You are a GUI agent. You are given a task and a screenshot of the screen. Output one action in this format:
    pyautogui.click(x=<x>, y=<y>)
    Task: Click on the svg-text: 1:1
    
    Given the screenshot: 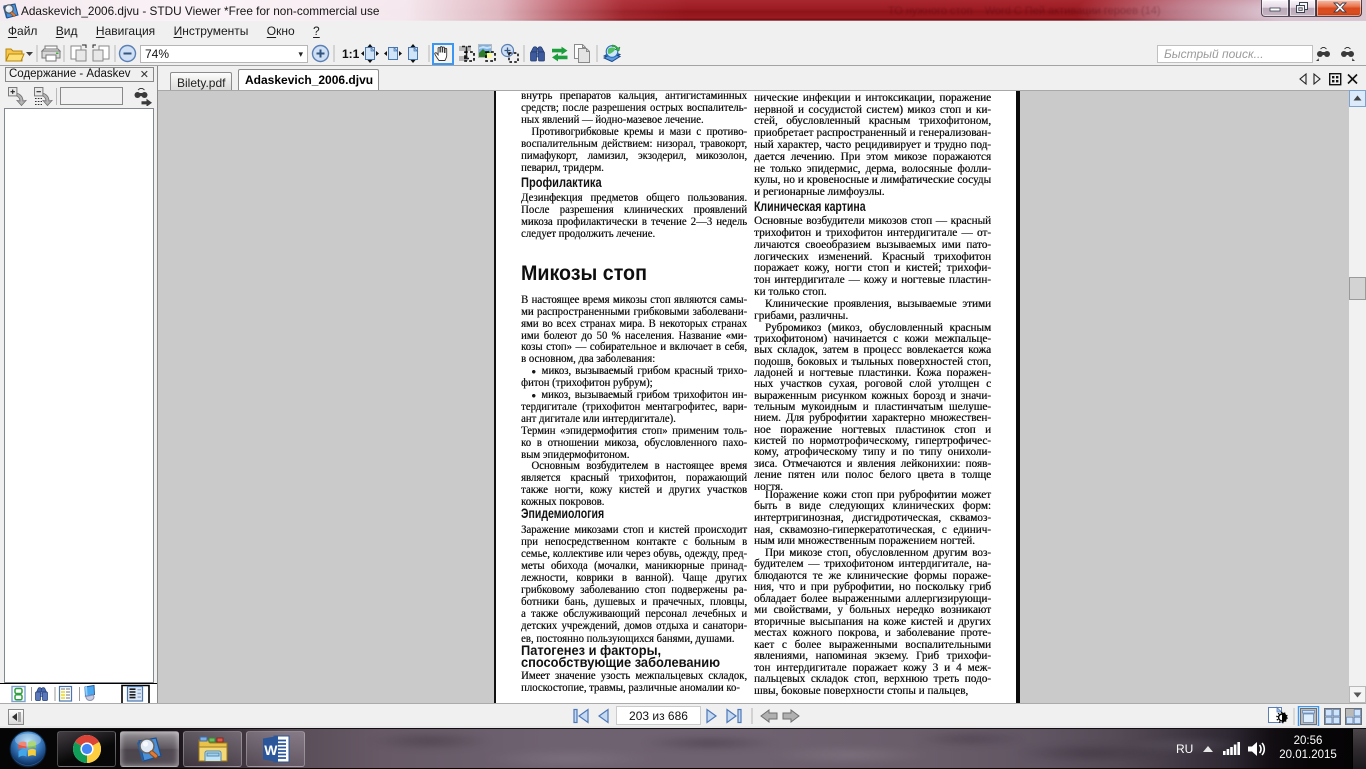 What is the action you would take?
    pyautogui.click(x=351, y=54)
    